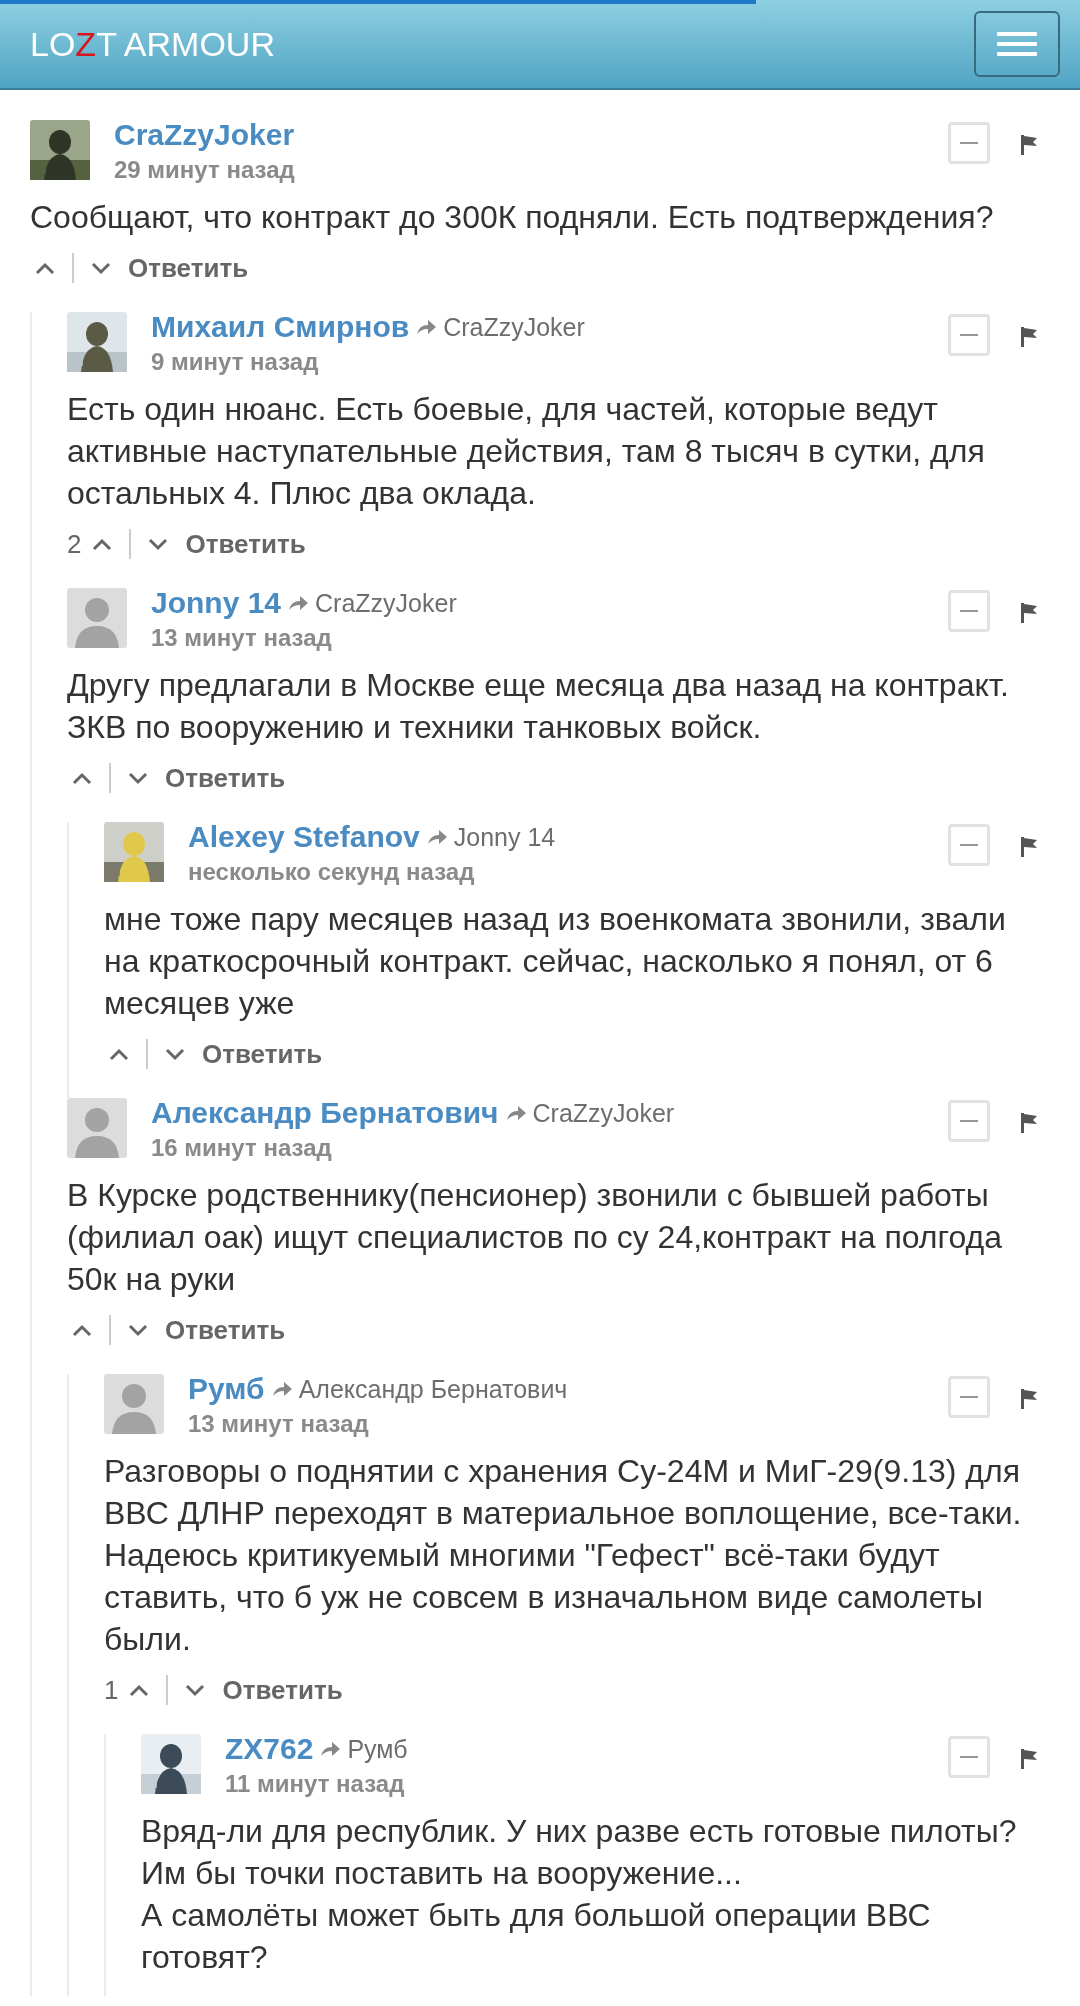  Describe the element at coordinates (563, 1555) in the screenshot. I see `comment-text: Разговоры о поднятии с хранения Су-24М и МиГ-29(9.13) для ВВС ДЛНР переходят в материальное воплощение, все-таки. Надеюсь критикуемый многими "Гефест" всё-таки будут ставить, что б уж не совсем в изначальном виде самолеты были.` at that location.